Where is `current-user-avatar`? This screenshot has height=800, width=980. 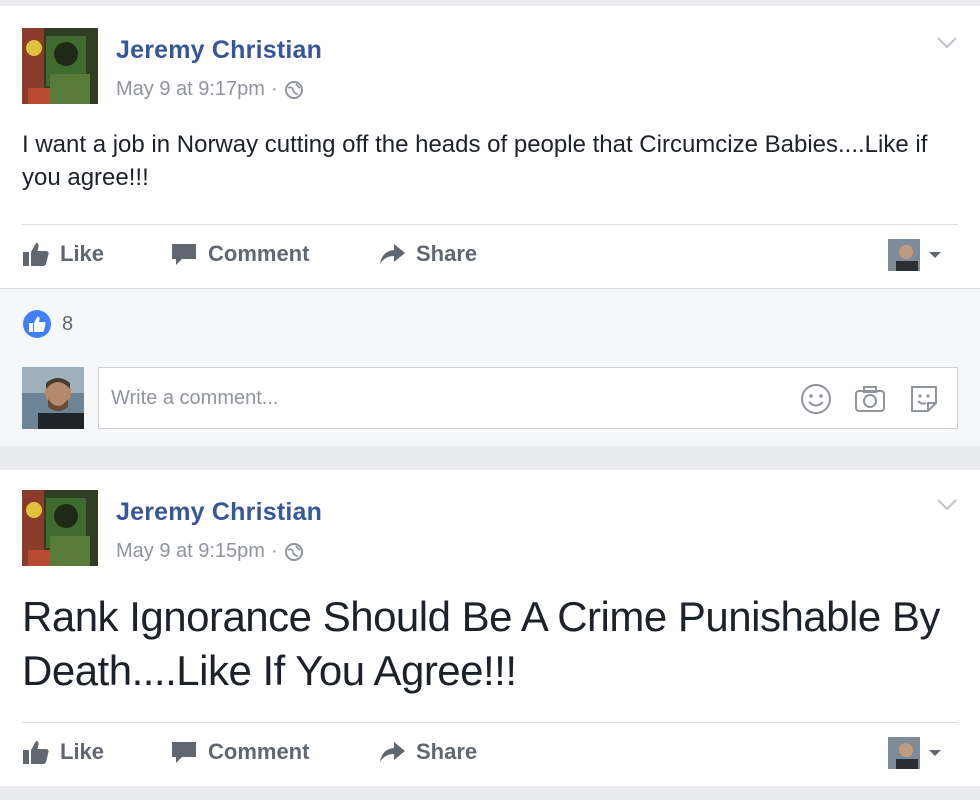 current-user-avatar is located at coordinates (53, 398).